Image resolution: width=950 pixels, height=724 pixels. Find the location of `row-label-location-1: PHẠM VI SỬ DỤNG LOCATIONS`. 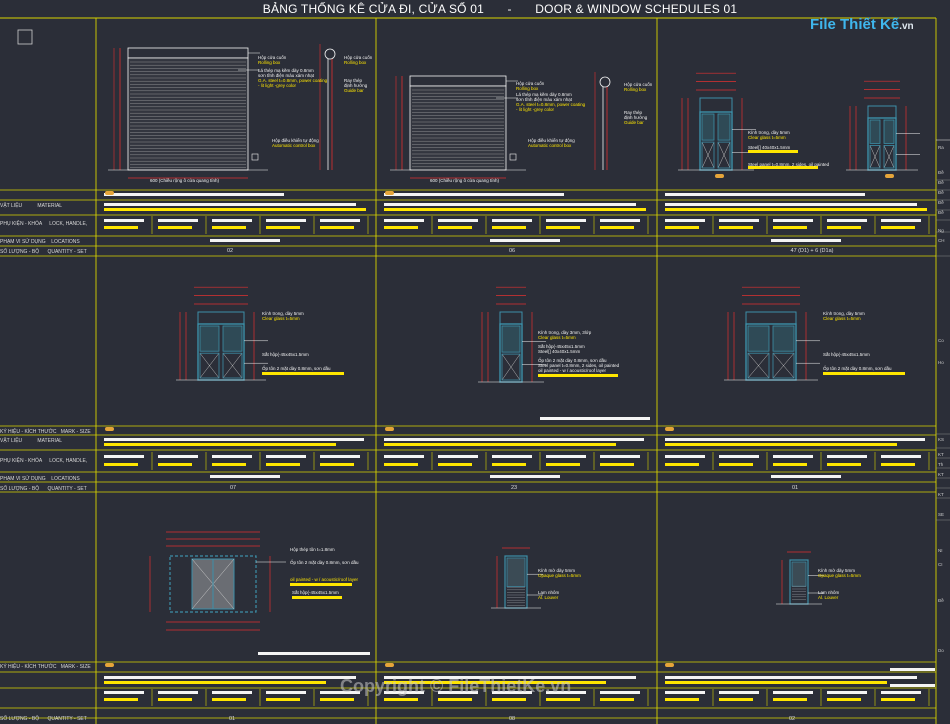

row-label-location-1: PHẠM VI SỬ DỤNG LOCATIONS is located at coordinates (40, 242).